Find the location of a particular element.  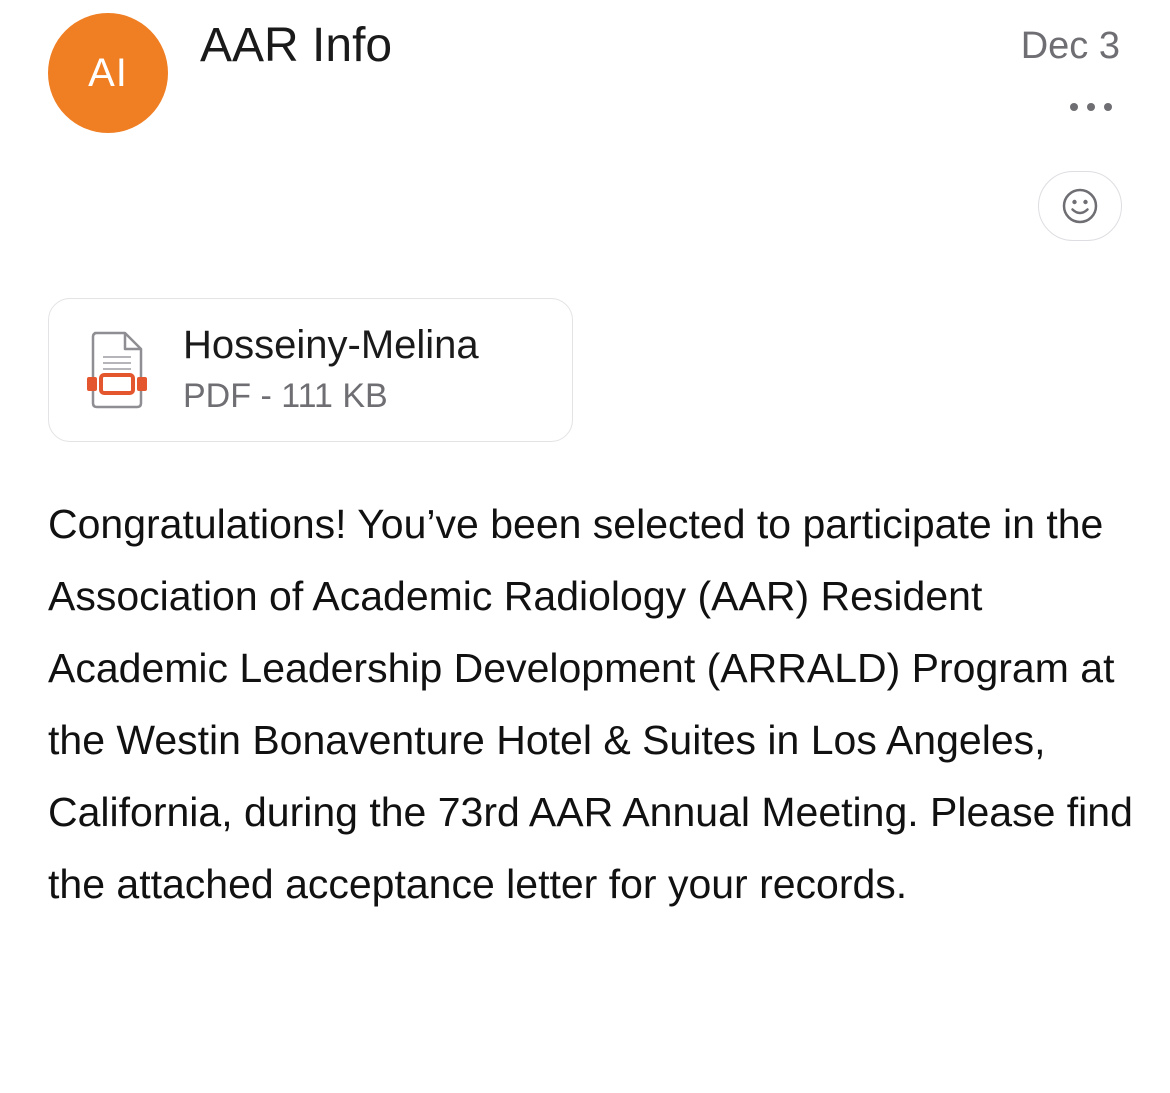

avatar-initials: AI is located at coordinates (108, 72).